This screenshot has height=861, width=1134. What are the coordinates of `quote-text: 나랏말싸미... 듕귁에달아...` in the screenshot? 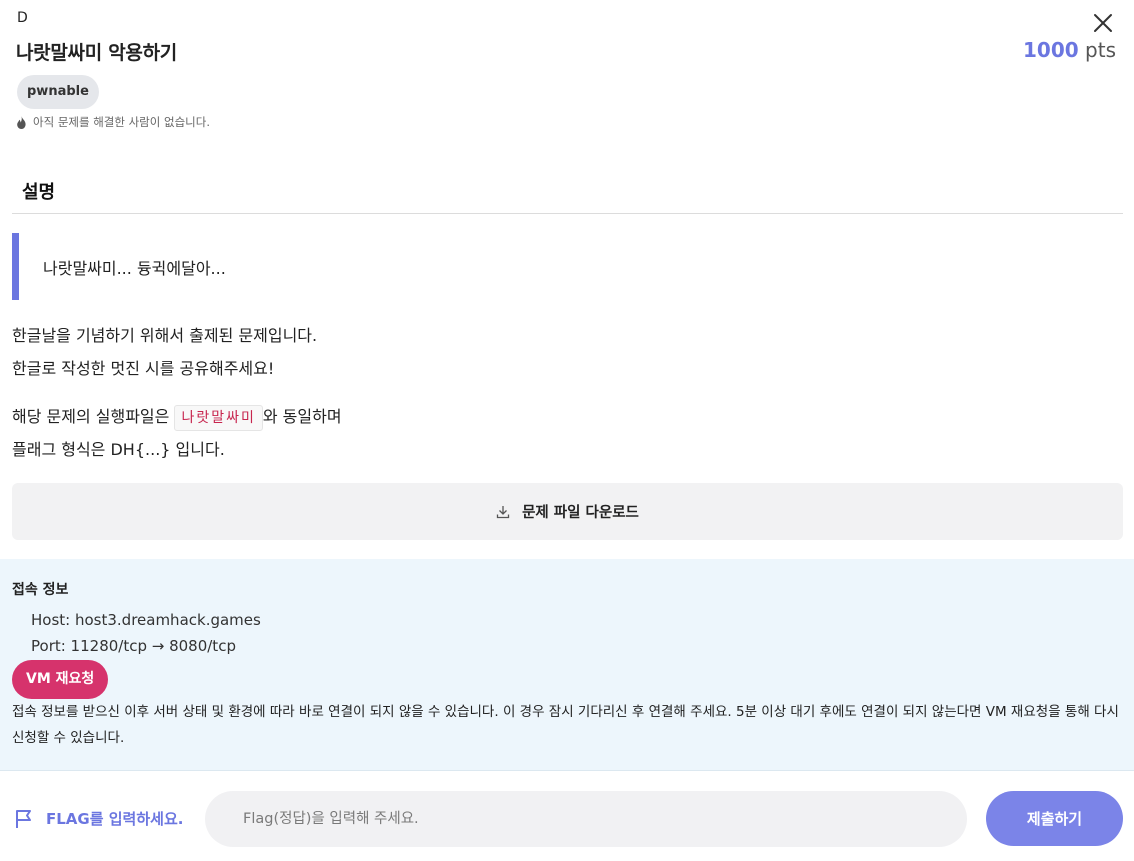 It's located at (134, 268).